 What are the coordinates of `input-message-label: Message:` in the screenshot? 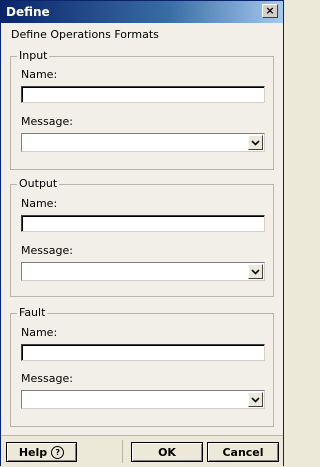 It's located at (47, 121).